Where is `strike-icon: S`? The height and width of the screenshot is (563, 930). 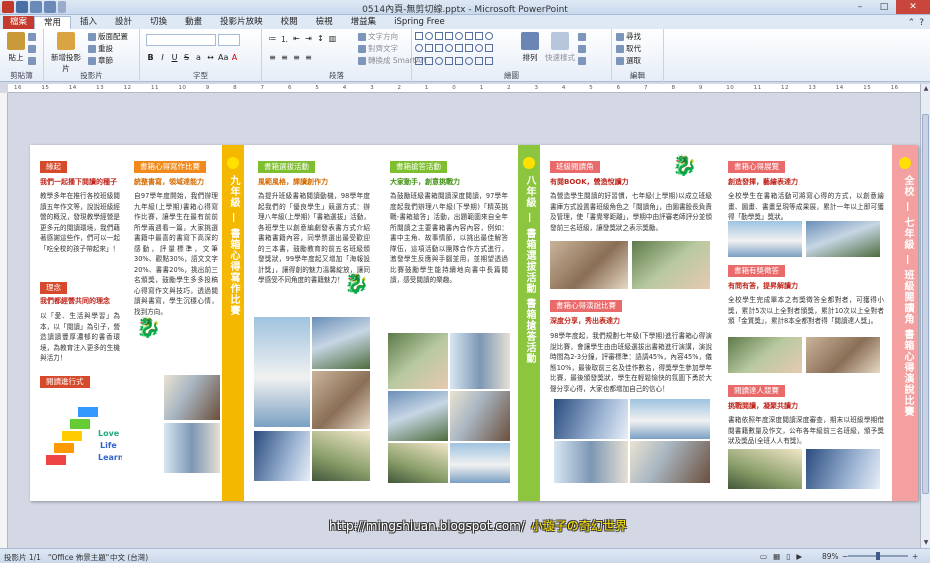 strike-icon: S is located at coordinates (186, 57).